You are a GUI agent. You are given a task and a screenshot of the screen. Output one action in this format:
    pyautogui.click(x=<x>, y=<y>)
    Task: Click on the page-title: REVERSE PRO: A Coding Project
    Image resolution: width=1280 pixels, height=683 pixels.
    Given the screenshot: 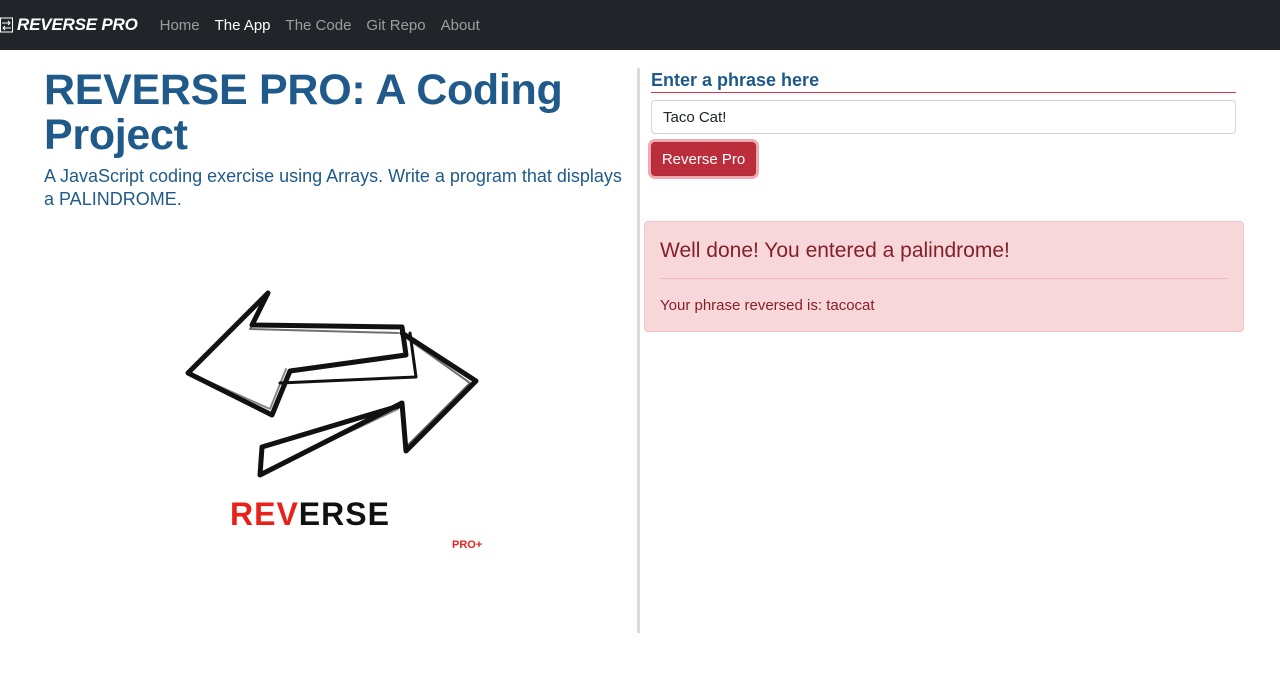 What is the action you would take?
    pyautogui.click(x=303, y=112)
    